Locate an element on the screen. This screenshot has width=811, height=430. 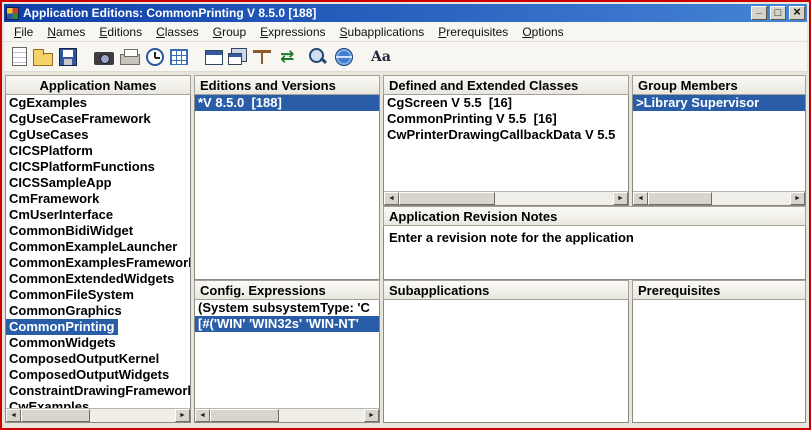
class-item: CgScreen V 5.5 [16] is located at coordinates (506, 103).